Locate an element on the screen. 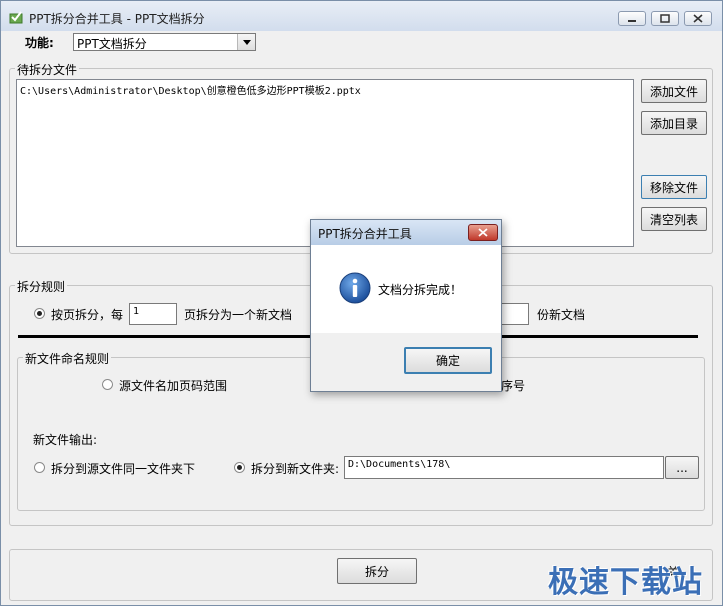 The image size is (723, 606). info-icon is located at coordinates (355, 288).